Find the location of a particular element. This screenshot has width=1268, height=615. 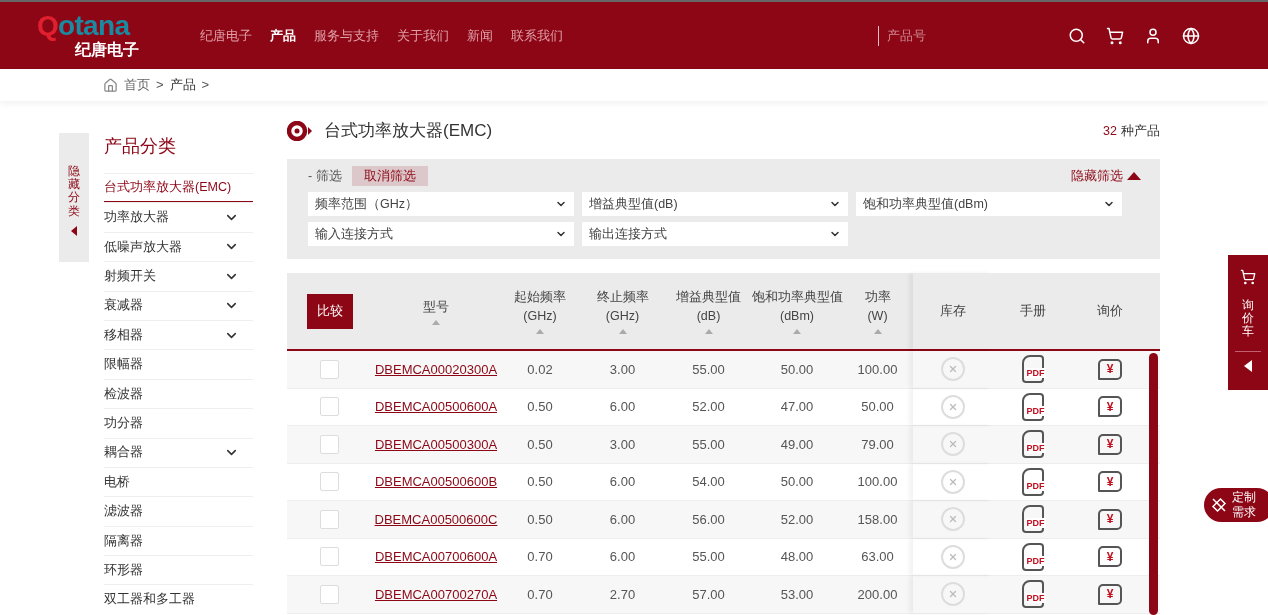

scrollbar-thumb is located at coordinates (1153, 484).